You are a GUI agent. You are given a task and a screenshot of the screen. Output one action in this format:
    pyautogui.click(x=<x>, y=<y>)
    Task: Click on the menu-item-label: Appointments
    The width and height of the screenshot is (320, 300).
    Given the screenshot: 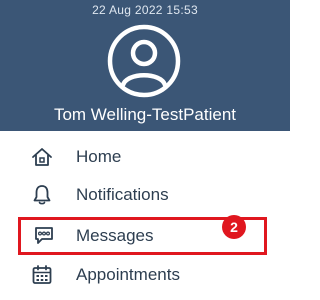 What is the action you would take?
    pyautogui.click(x=128, y=274)
    